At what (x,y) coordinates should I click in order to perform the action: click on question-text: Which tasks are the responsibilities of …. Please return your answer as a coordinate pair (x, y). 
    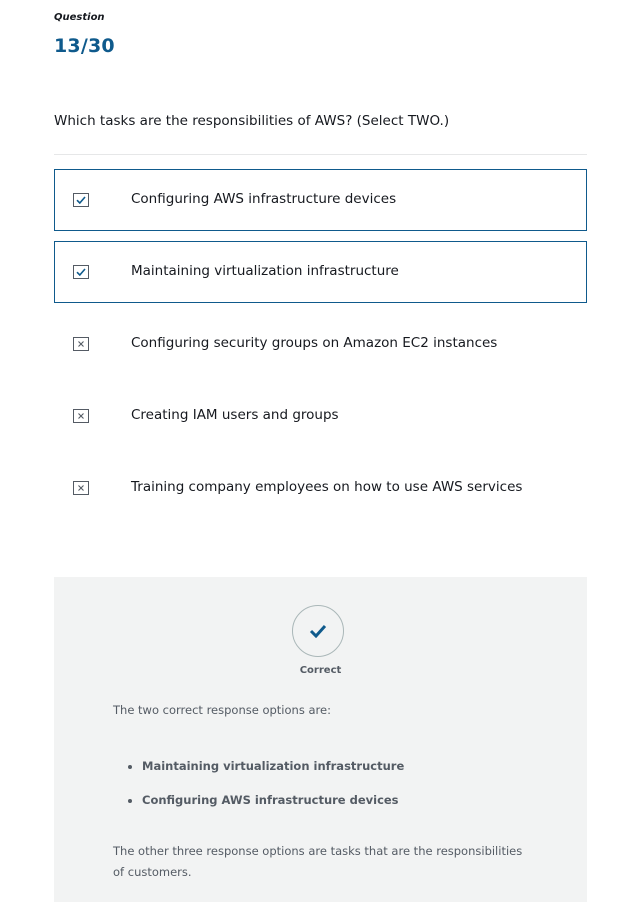
    Looking at the image, I should click on (252, 121).